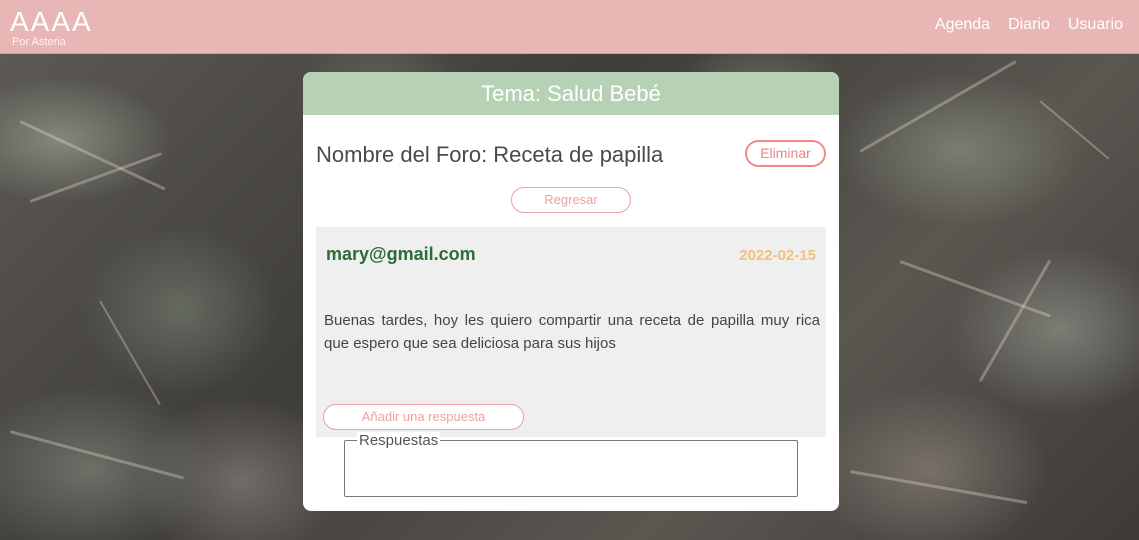 This screenshot has width=1139, height=540. I want to click on main-nav: Agenda Diario Usuario, so click(1029, 25).